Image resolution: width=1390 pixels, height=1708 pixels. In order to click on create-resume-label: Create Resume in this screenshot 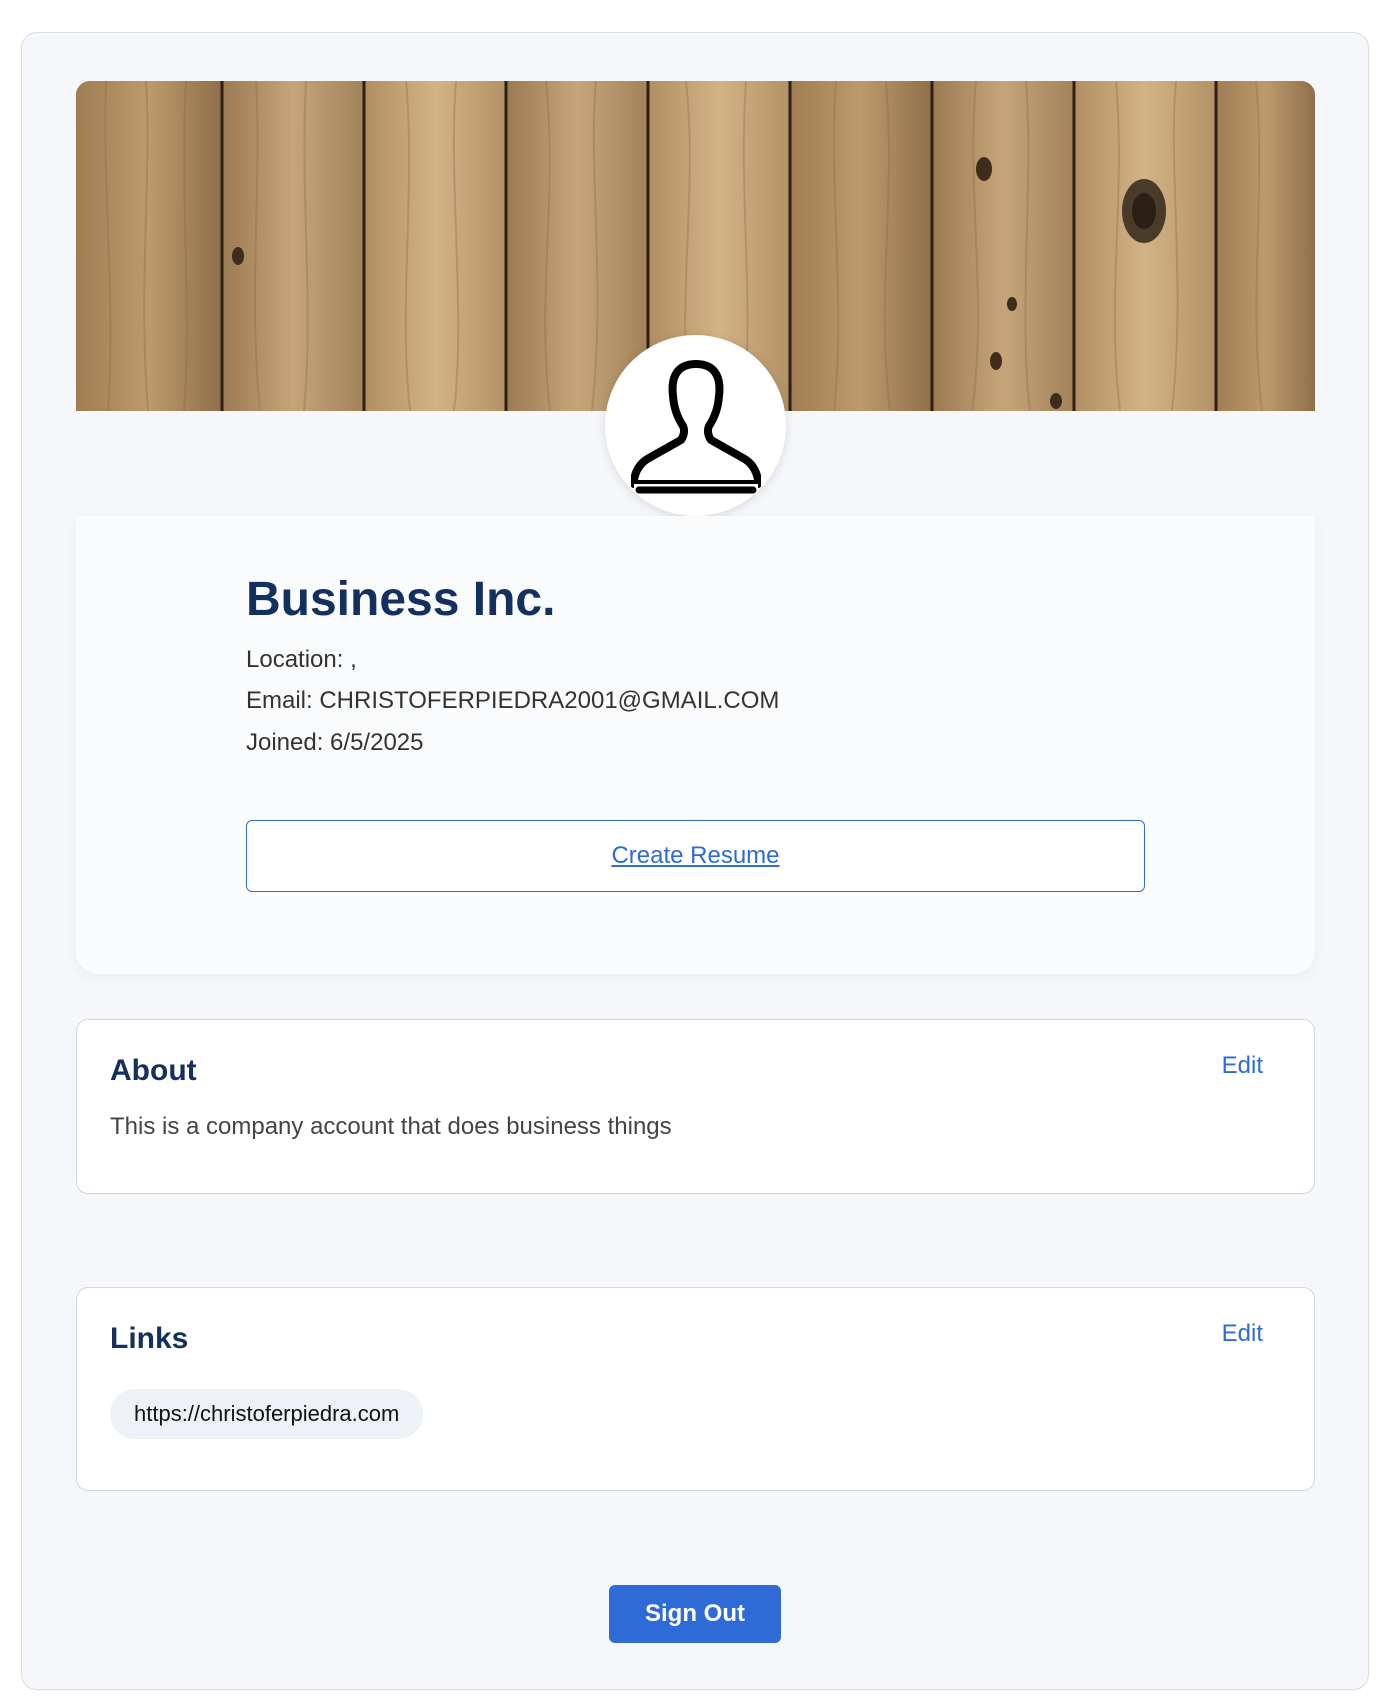, I will do `click(695, 855)`.